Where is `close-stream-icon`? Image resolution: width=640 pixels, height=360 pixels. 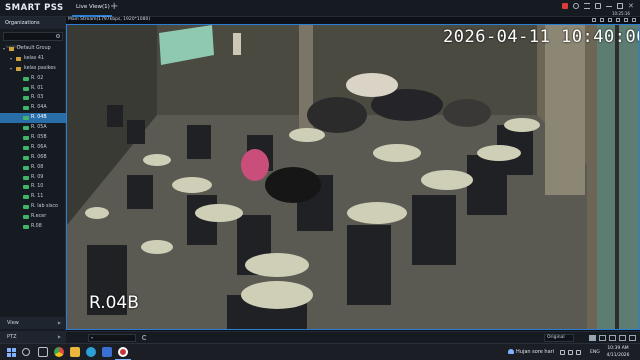 close-stream-icon is located at coordinates (634, 20).